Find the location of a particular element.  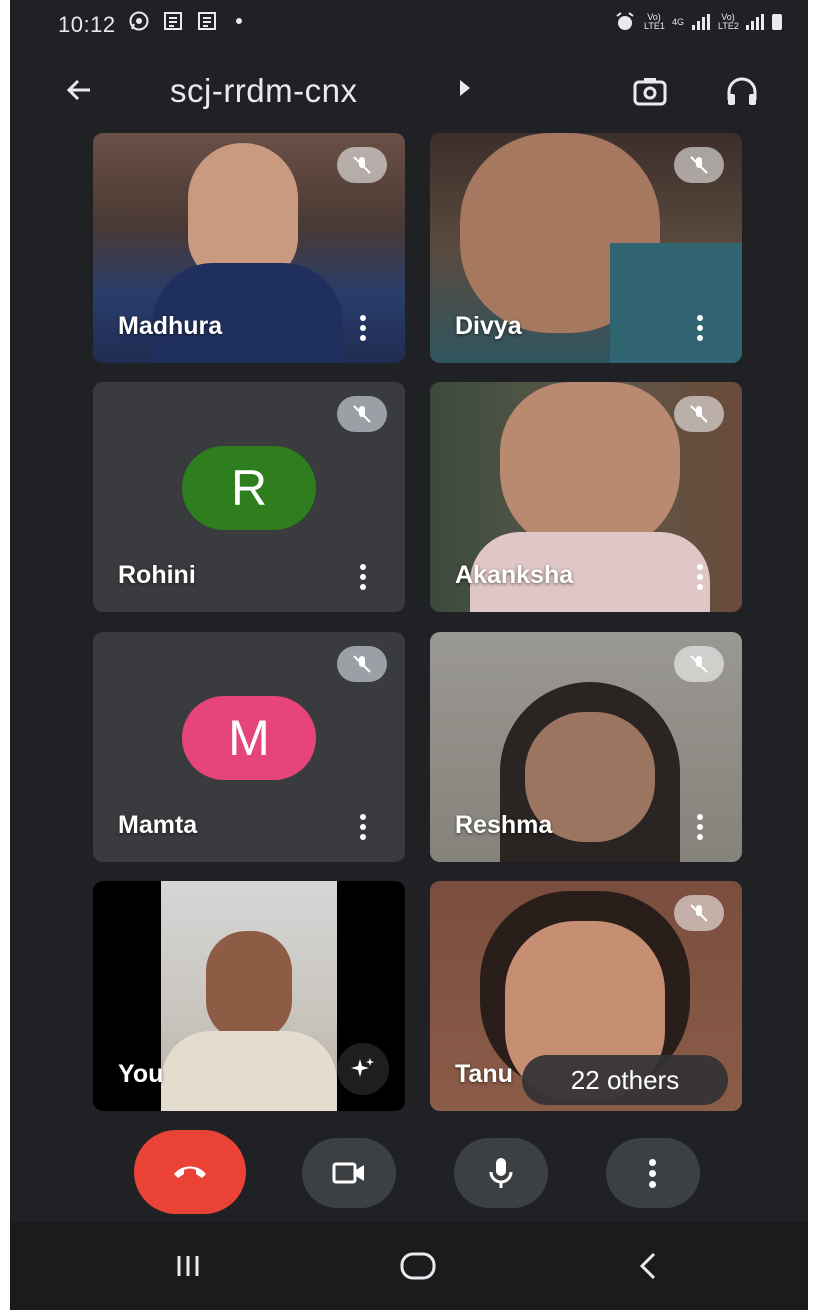

others-badge: 22 others is located at coordinates (625, 1080).